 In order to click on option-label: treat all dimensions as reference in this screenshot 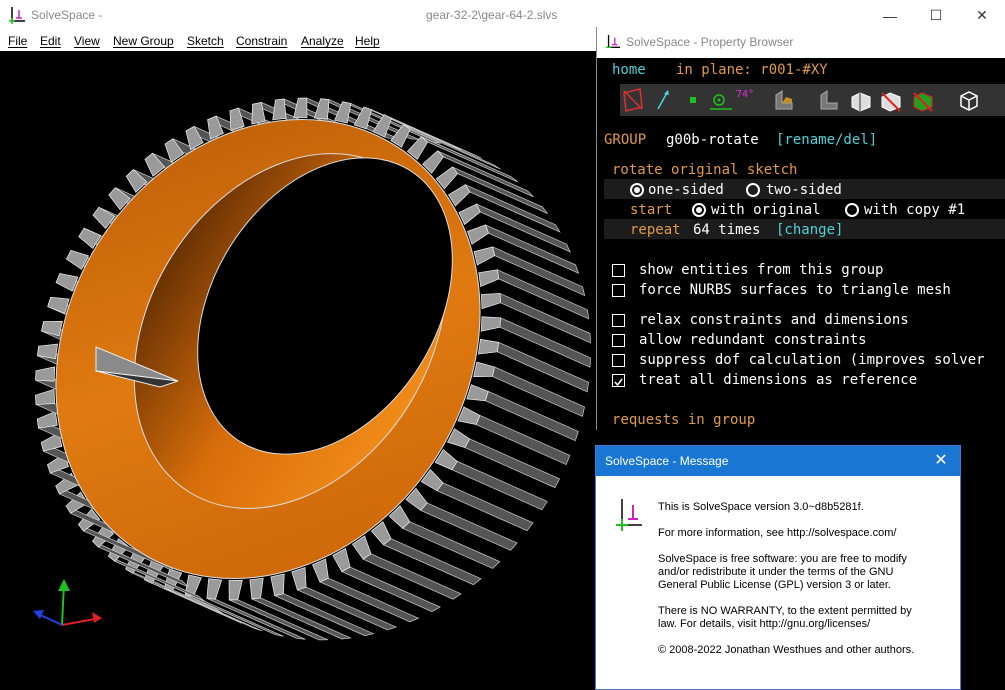, I will do `click(778, 380)`.